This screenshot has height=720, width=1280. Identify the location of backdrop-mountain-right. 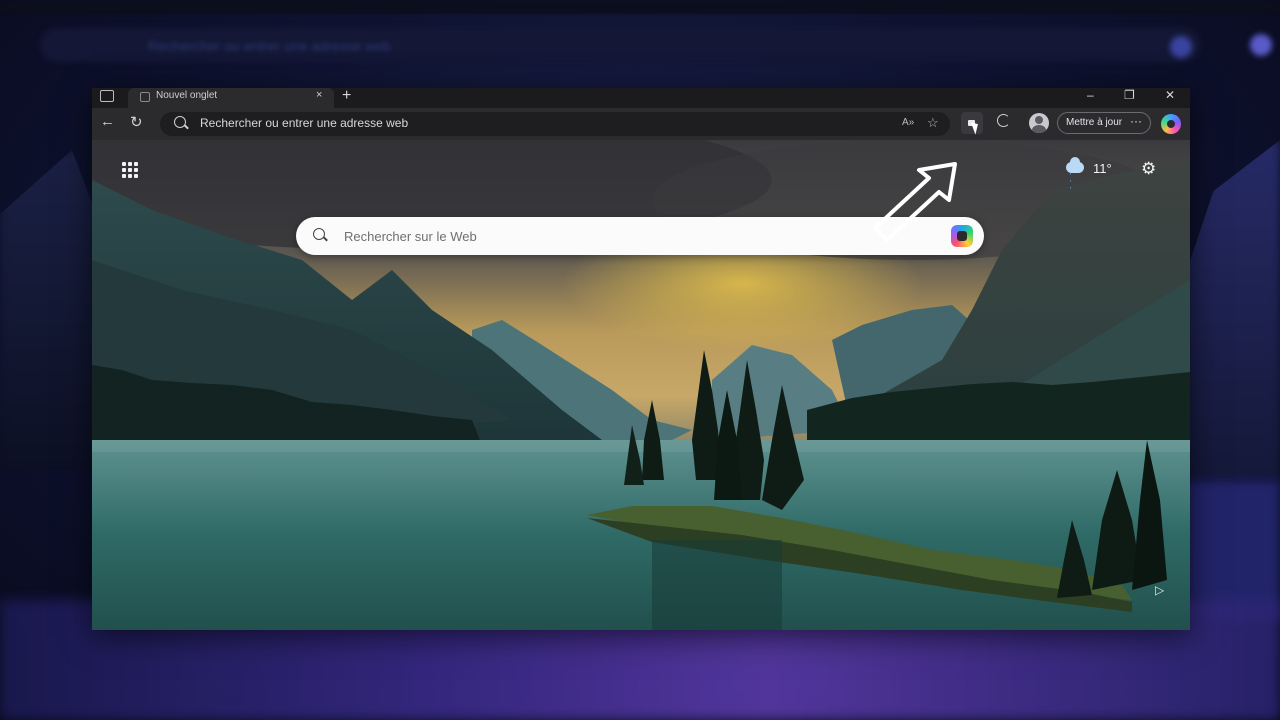
(1232, 310).